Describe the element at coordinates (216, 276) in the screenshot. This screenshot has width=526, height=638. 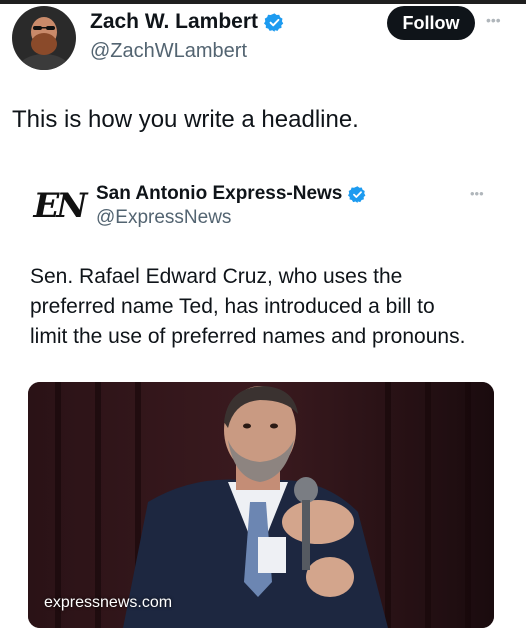
I see `quoted-text-line-1: Sen. Rafael Edward Cruz, who uses the` at that location.